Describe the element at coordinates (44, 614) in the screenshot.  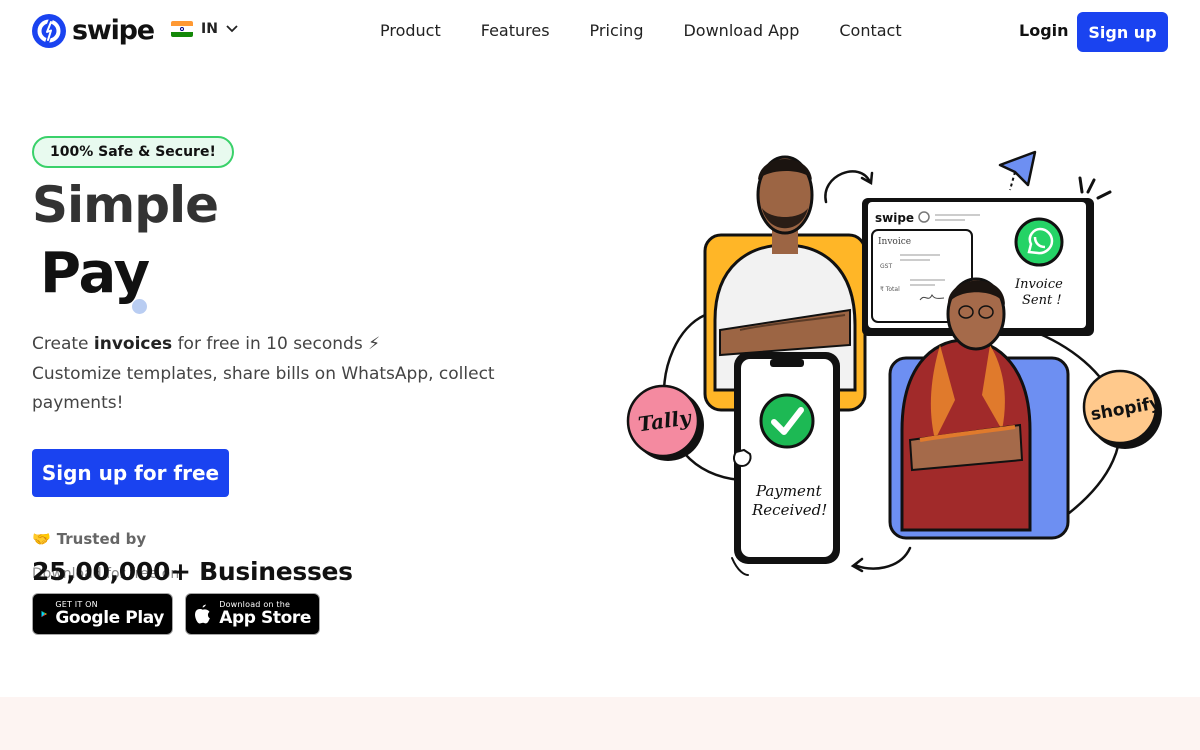
I see `google-play-icon` at that location.